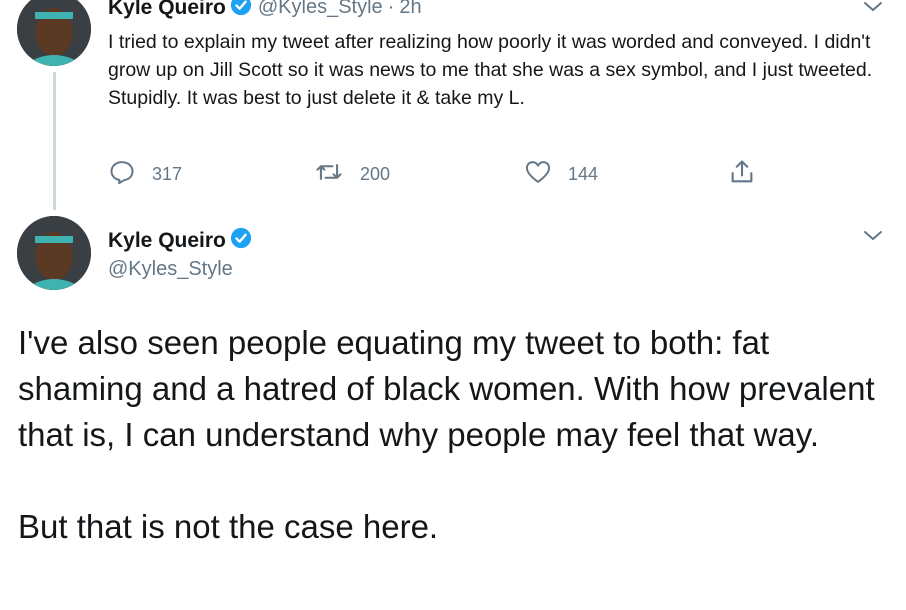 This screenshot has width=906, height=610. I want to click on tweet-header: Kyle Queiro @Kyles_Style · 2h, so click(265, 10).